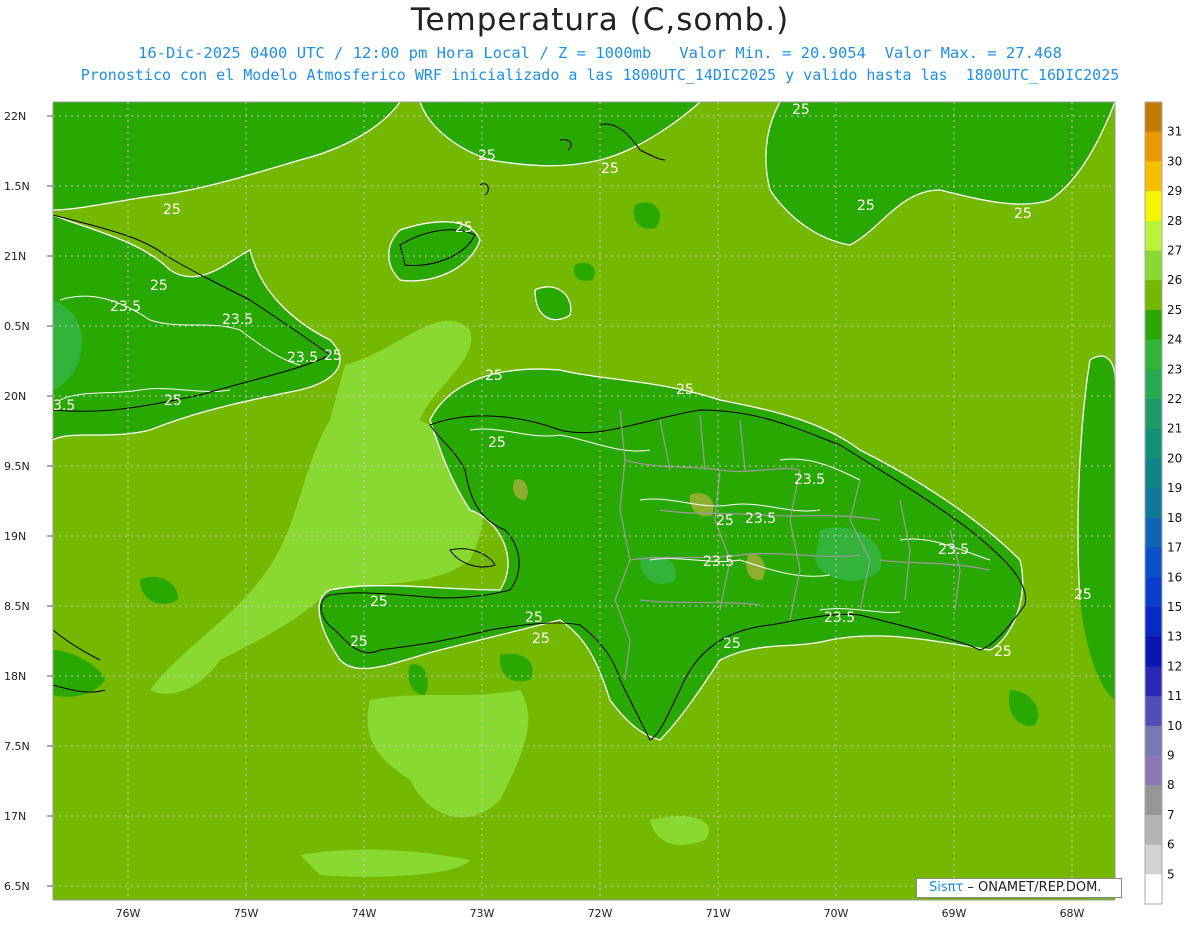  I want to click on colorbar-label: 21, so click(1174, 429).